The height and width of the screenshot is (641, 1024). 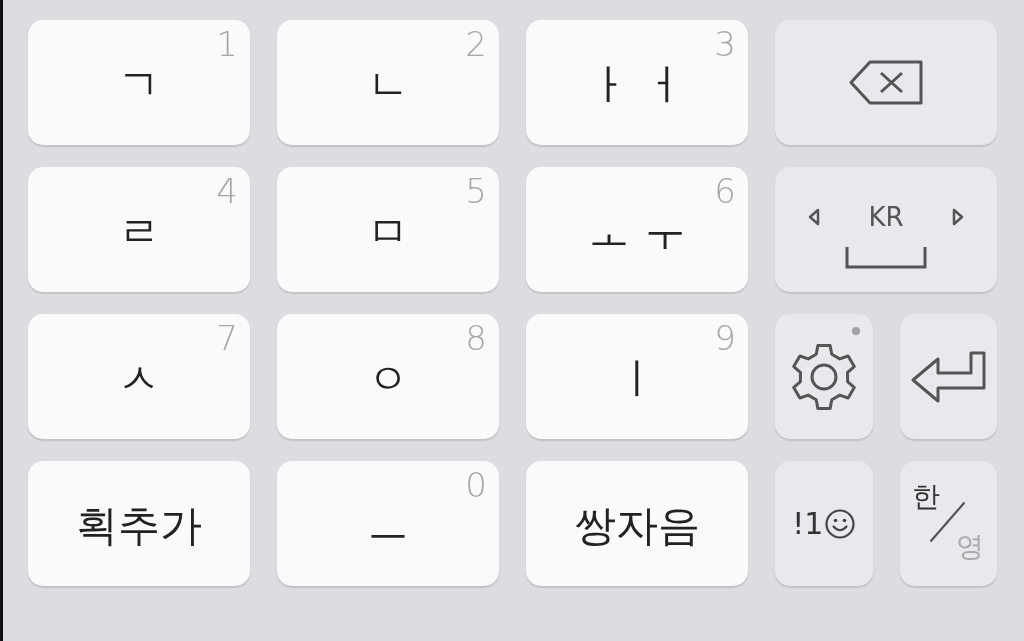 I want to click on enter-key, so click(x=948, y=376).